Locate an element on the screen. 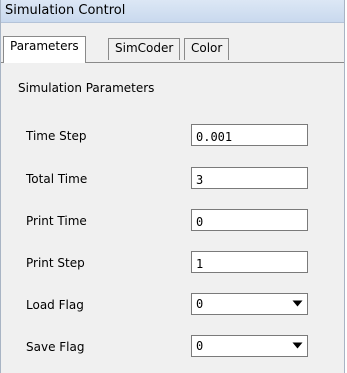 This screenshot has height=373, width=347. print-time-label: Print Time is located at coordinates (56, 221).